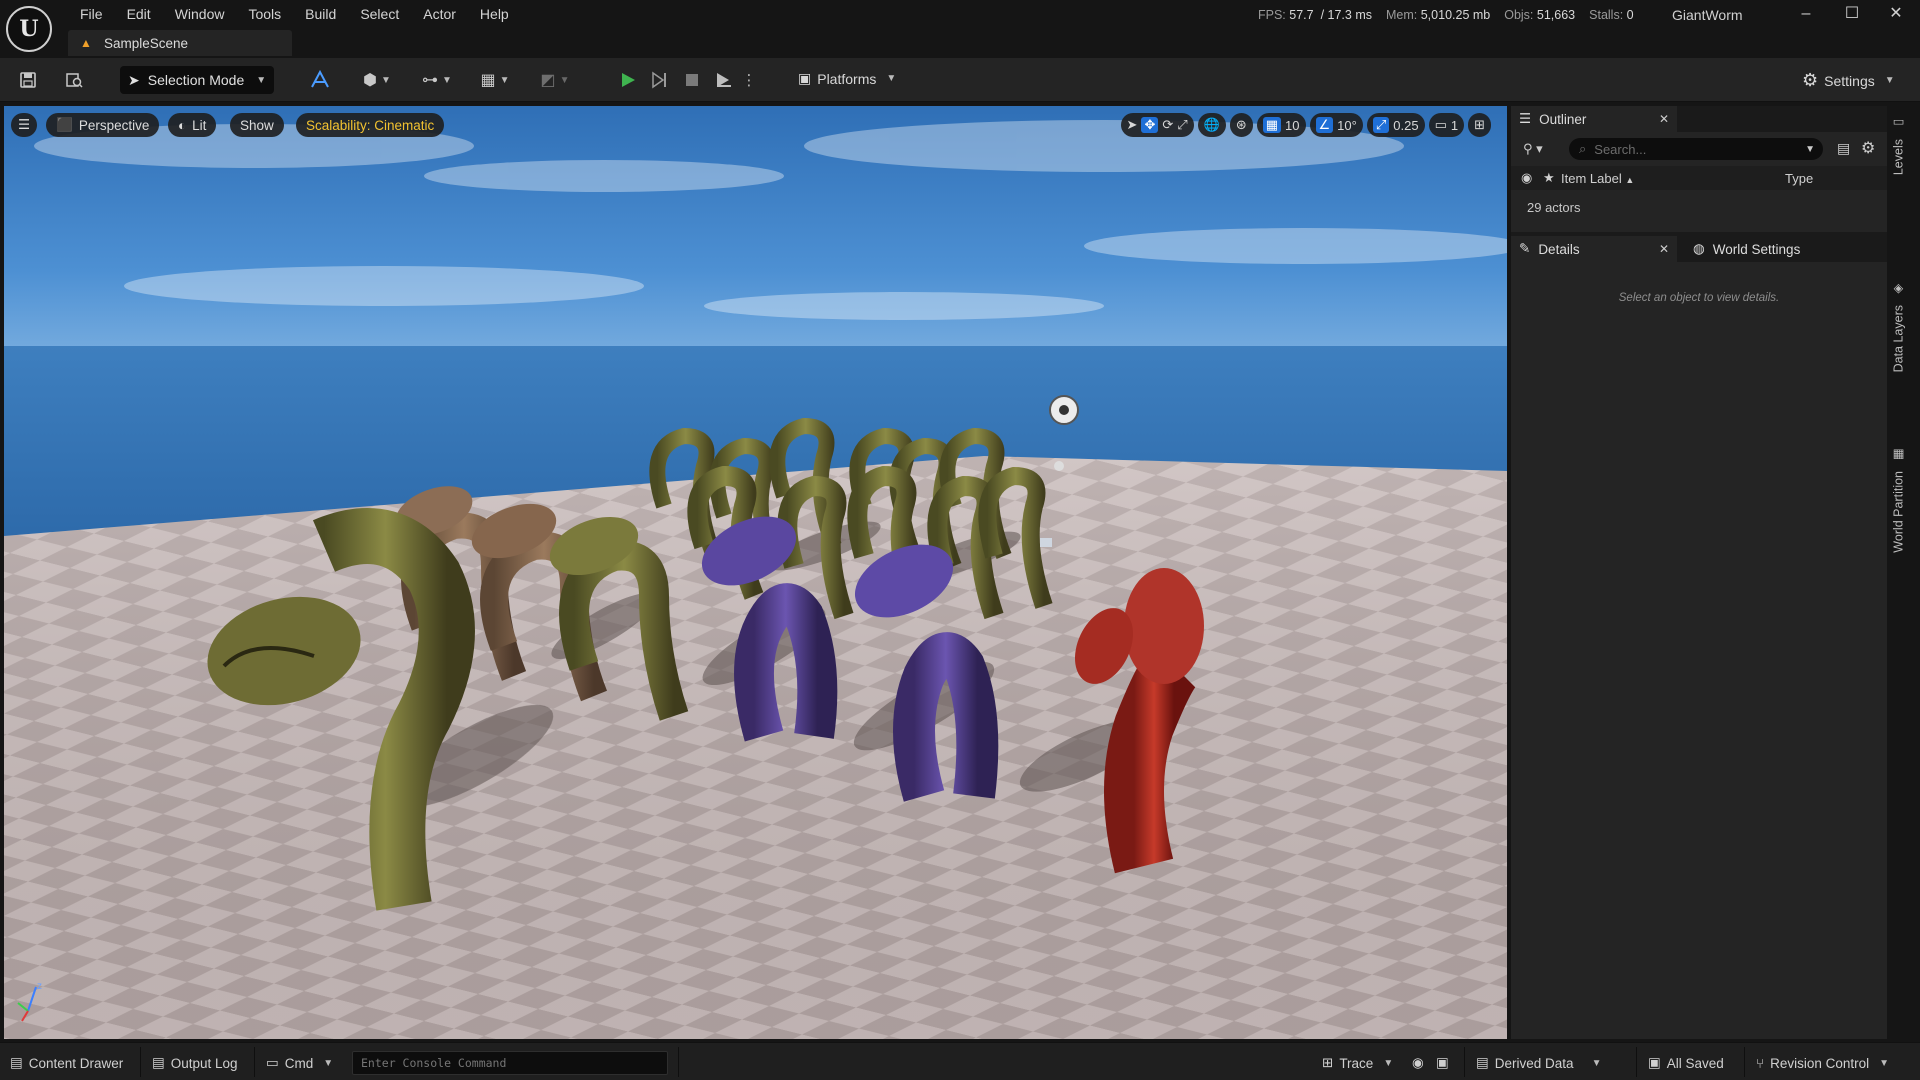  Describe the element at coordinates (1594, 249) in the screenshot. I see `details-tab: ✎ Details ✕` at that location.